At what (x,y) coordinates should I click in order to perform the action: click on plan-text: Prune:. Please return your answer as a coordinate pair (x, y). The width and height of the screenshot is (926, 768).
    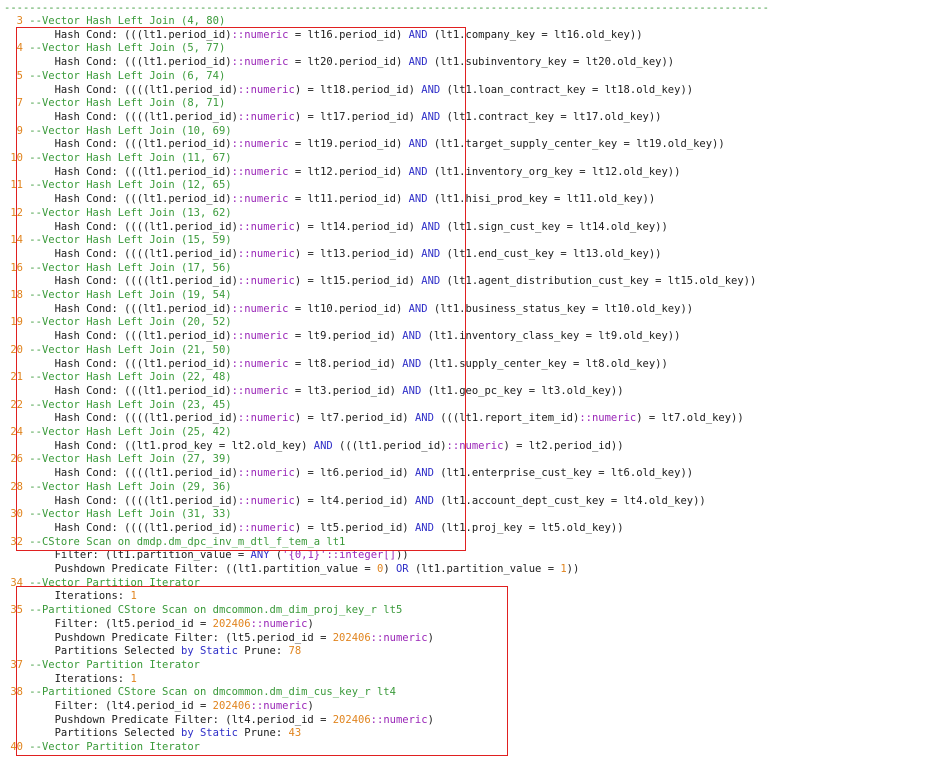
    Looking at the image, I should click on (263, 733).